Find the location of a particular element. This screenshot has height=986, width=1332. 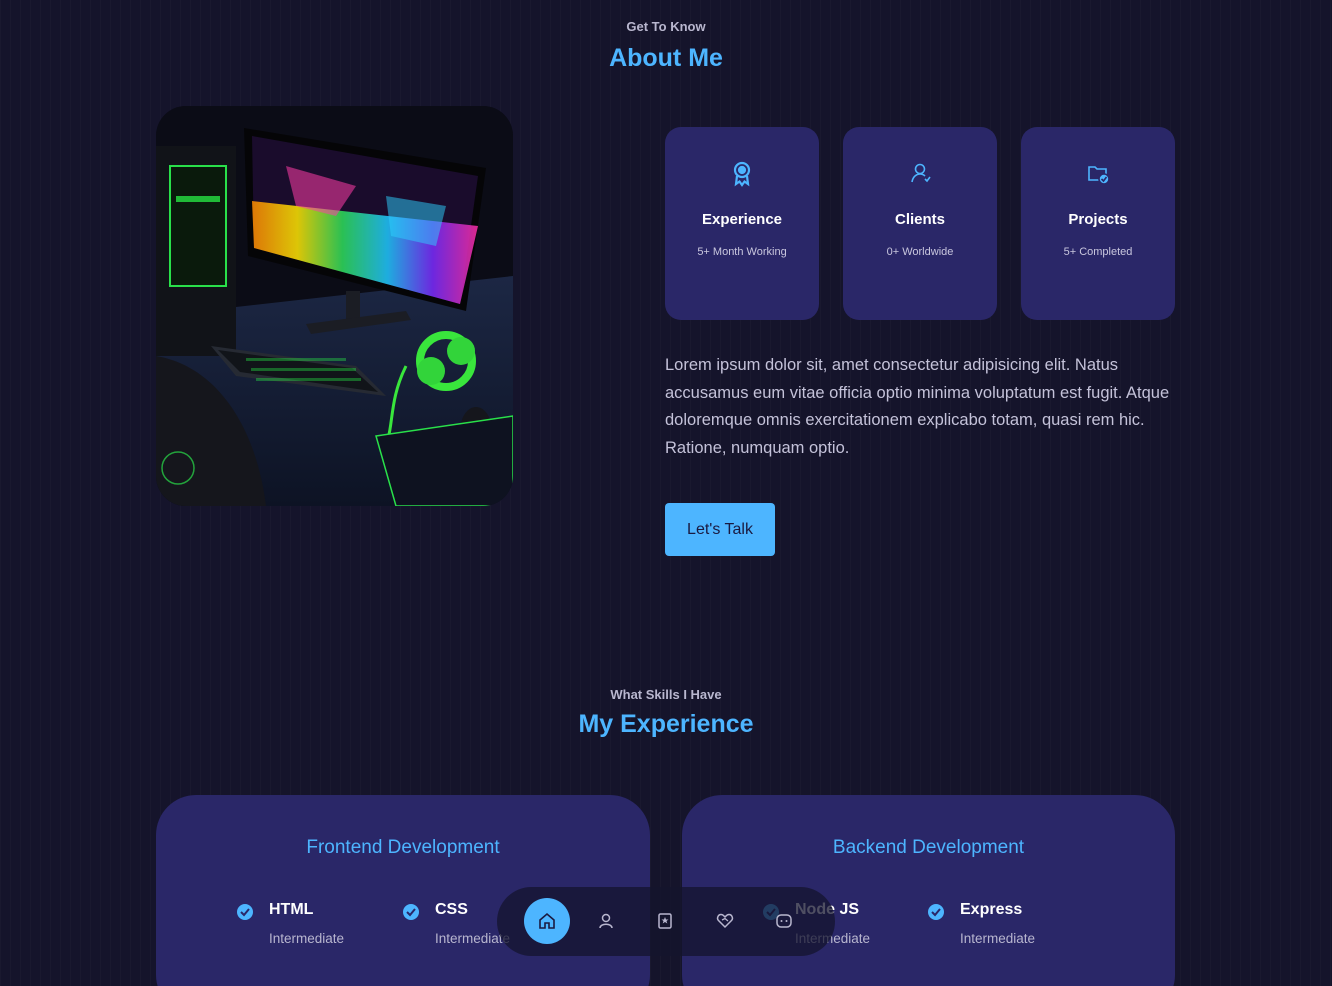

heart-handshake-icon is located at coordinates (725, 921).